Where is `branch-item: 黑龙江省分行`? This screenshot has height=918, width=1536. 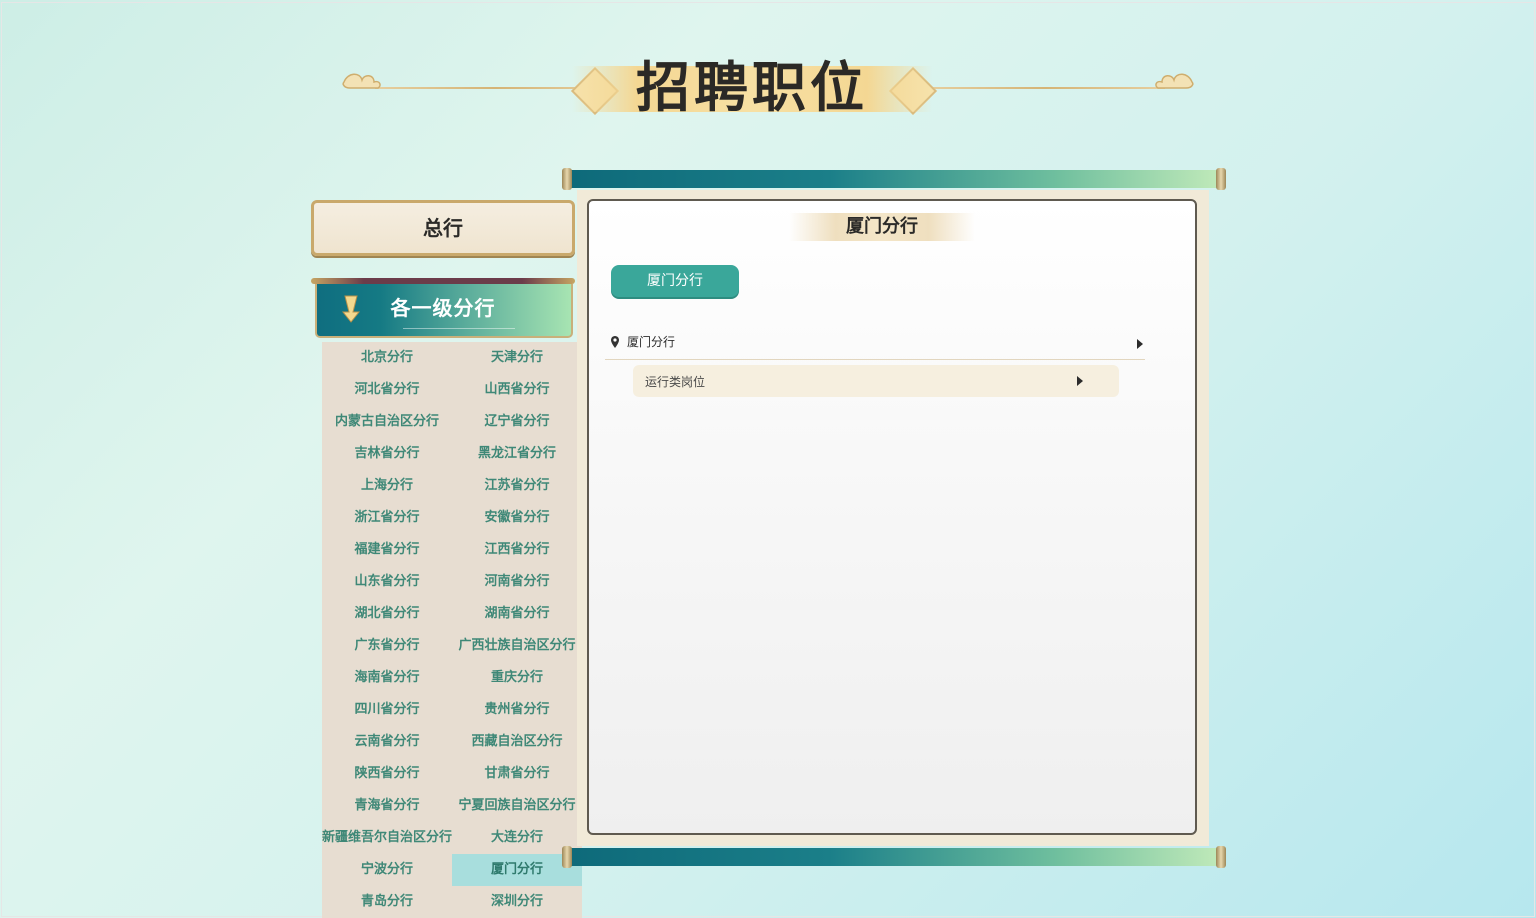 branch-item: 黑龙江省分行 is located at coordinates (517, 454).